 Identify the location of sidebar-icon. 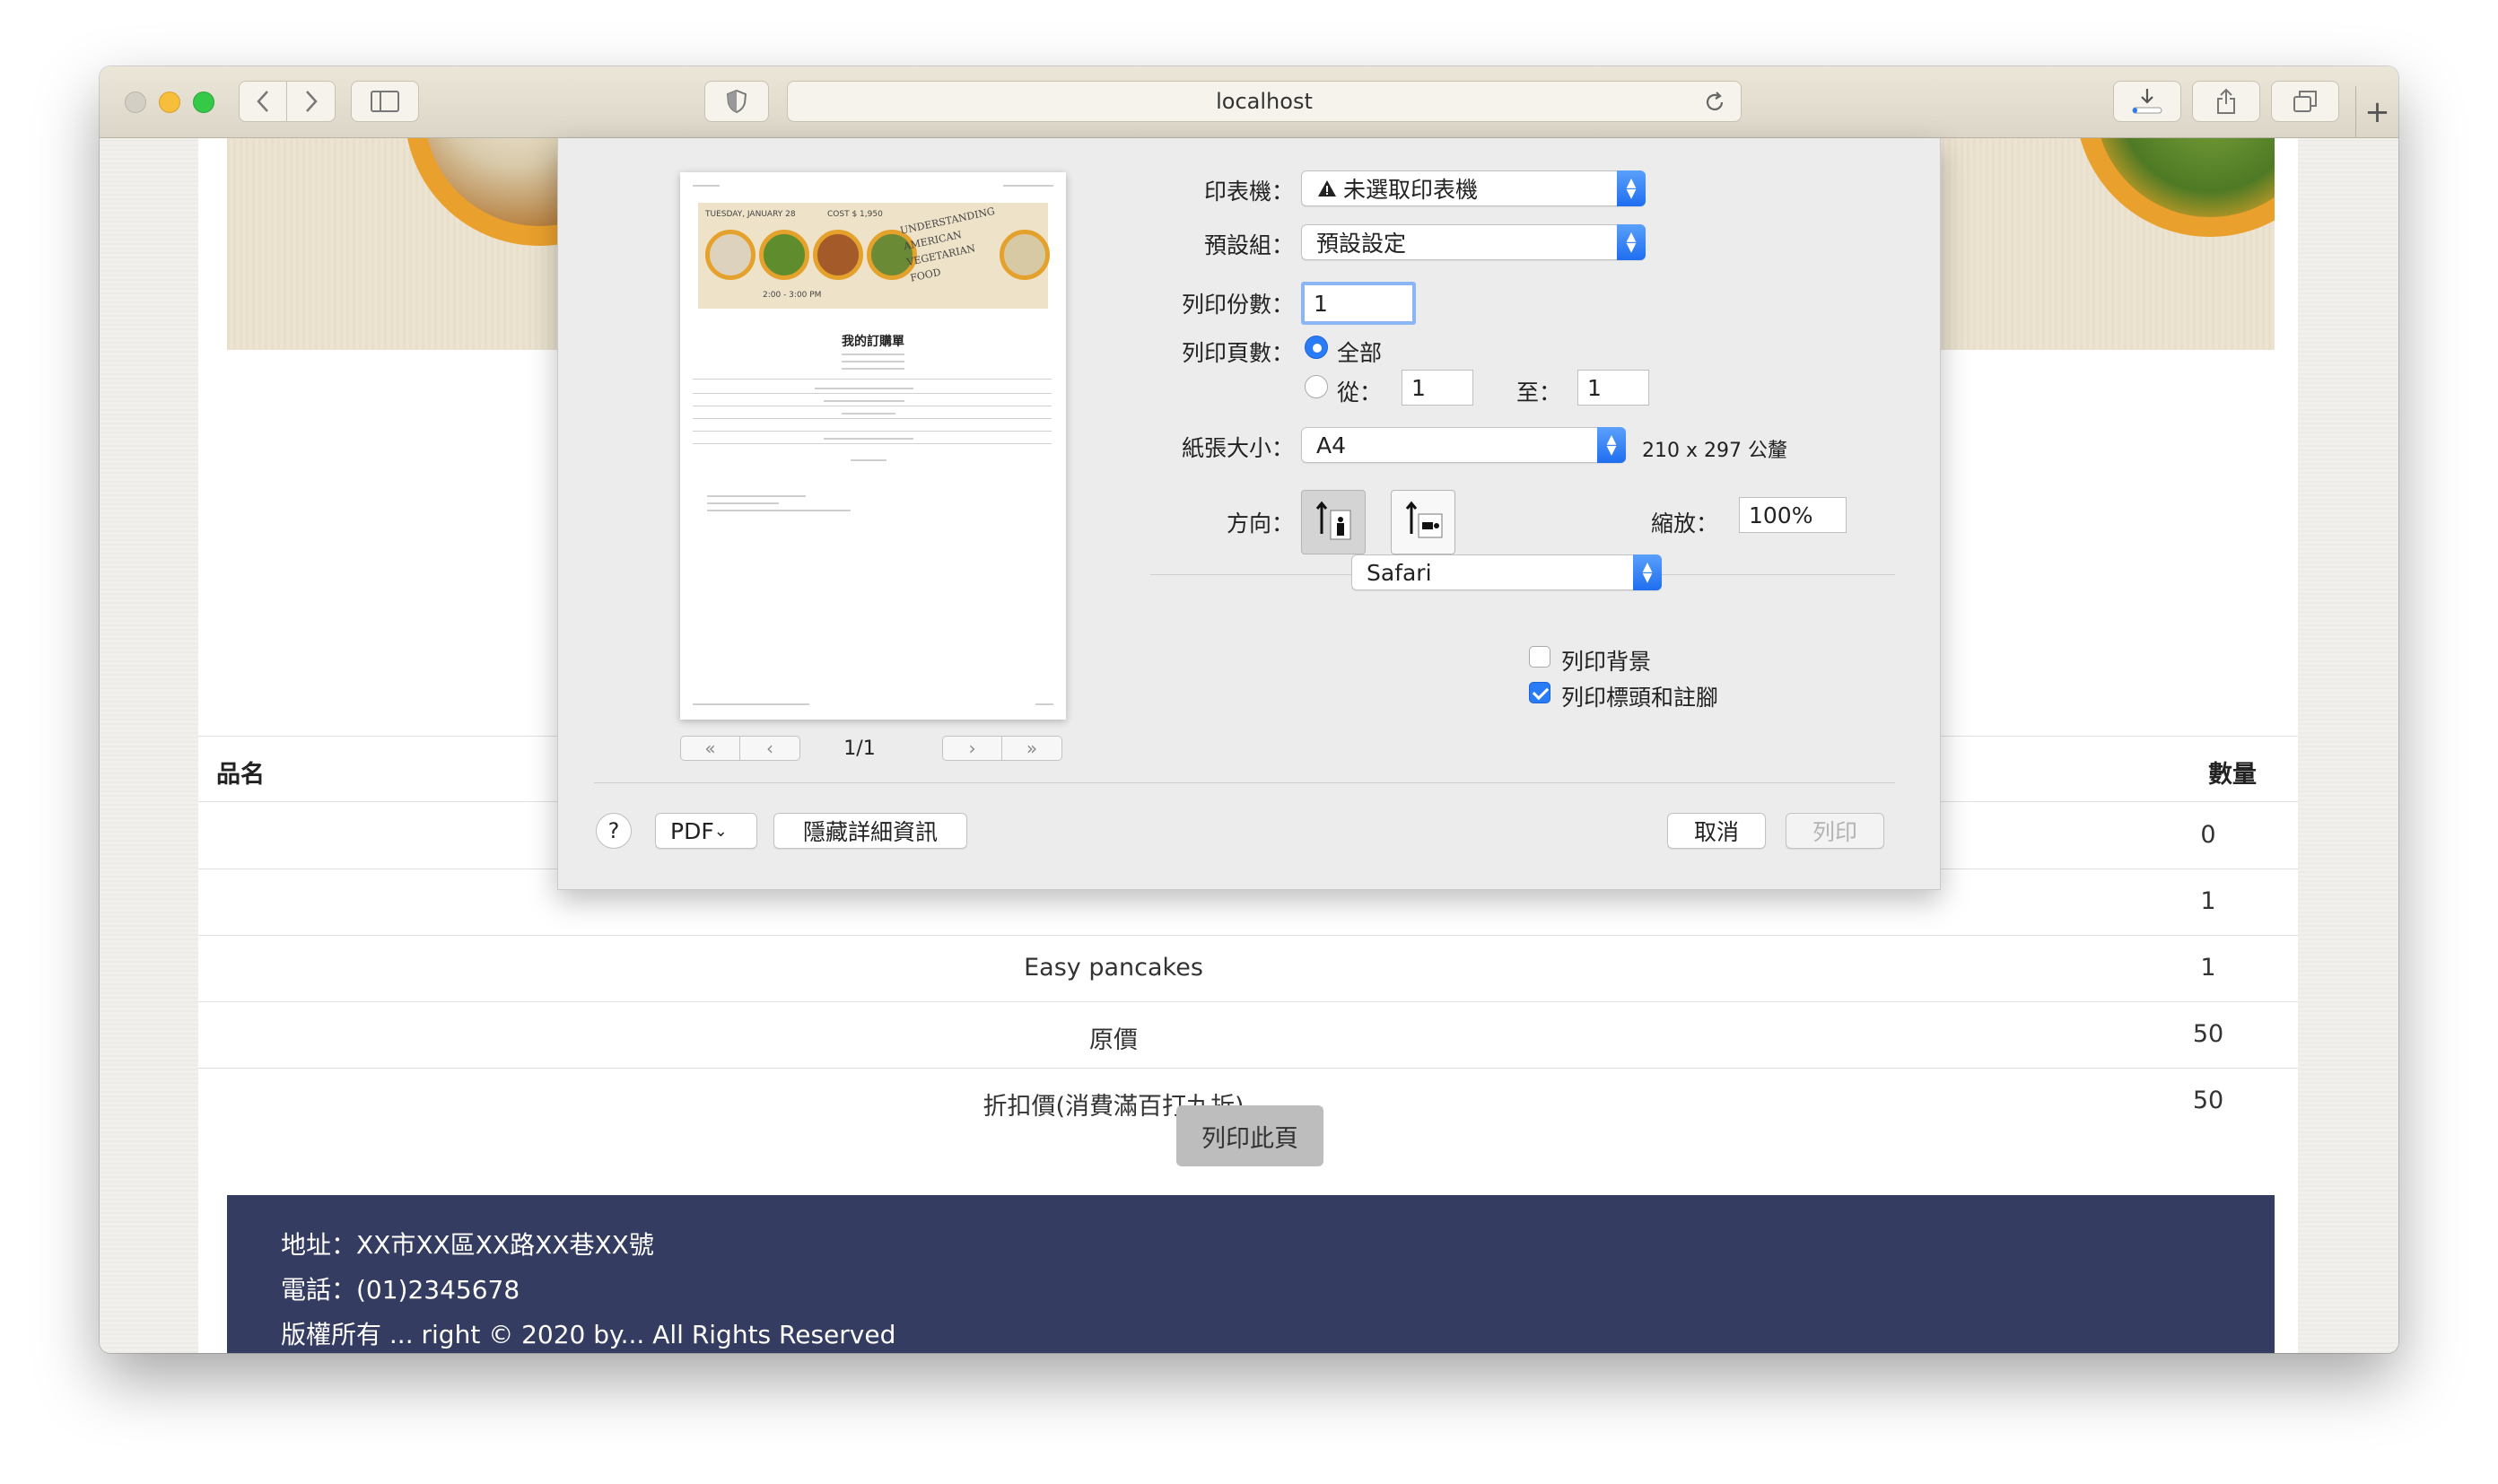
(385, 101).